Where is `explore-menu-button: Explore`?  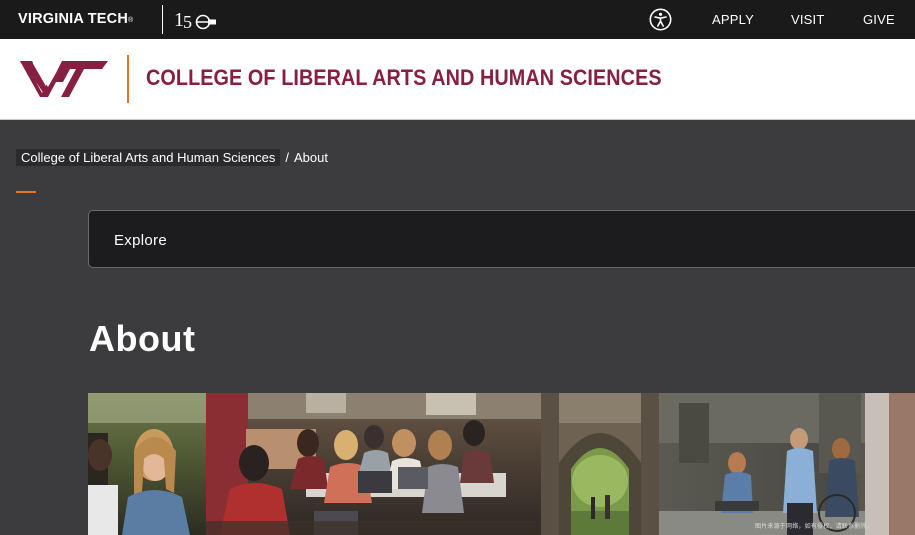
explore-menu-button: Explore is located at coordinates (501, 239).